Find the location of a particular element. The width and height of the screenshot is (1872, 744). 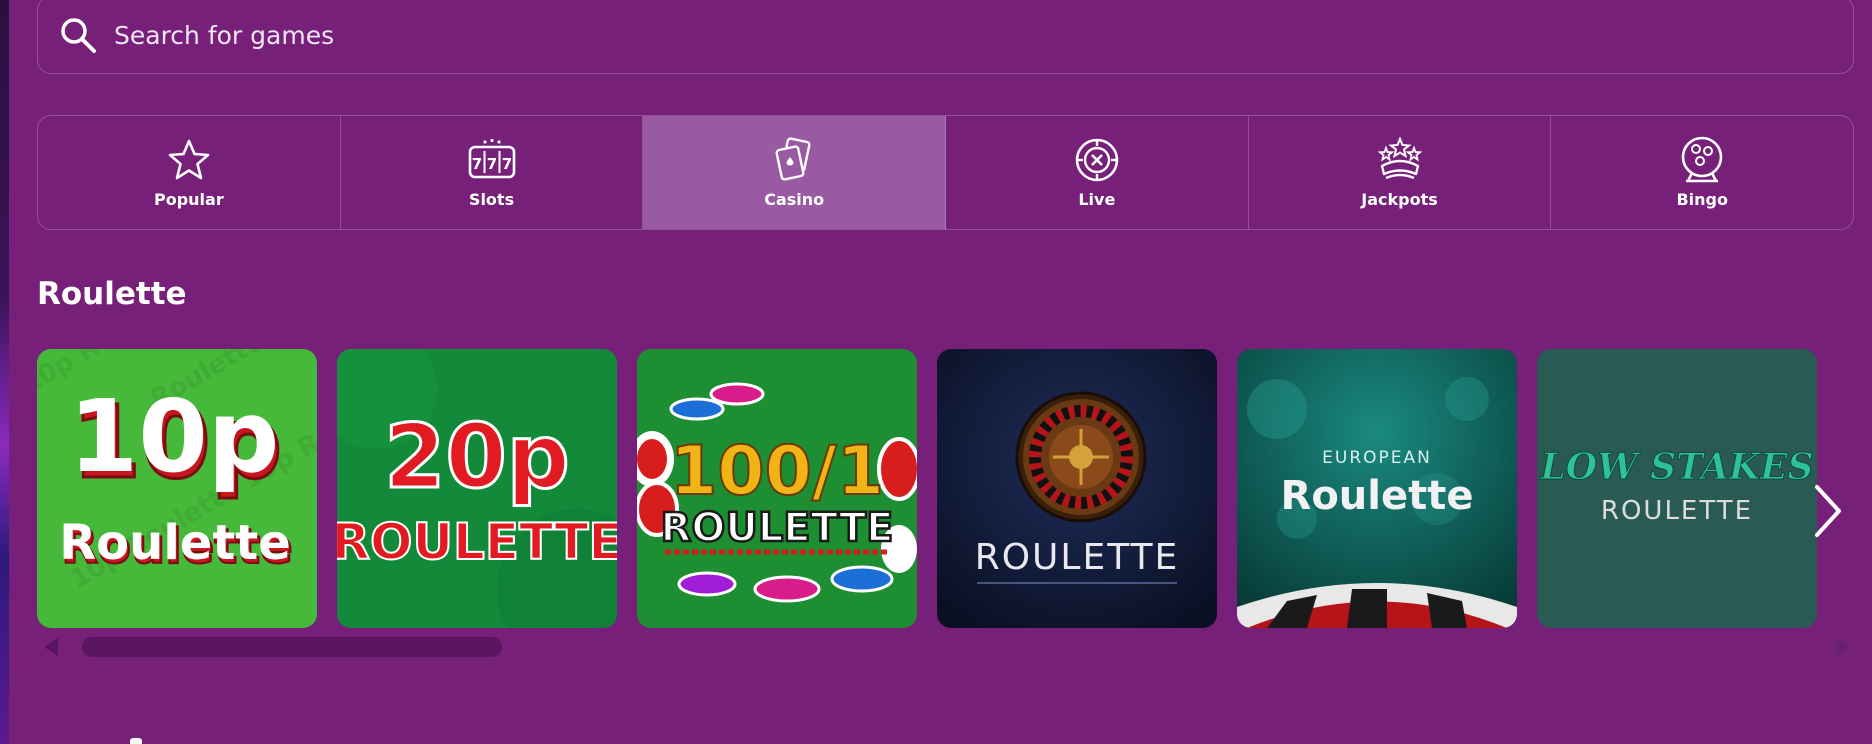

next-section-hint is located at coordinates (136, 741).